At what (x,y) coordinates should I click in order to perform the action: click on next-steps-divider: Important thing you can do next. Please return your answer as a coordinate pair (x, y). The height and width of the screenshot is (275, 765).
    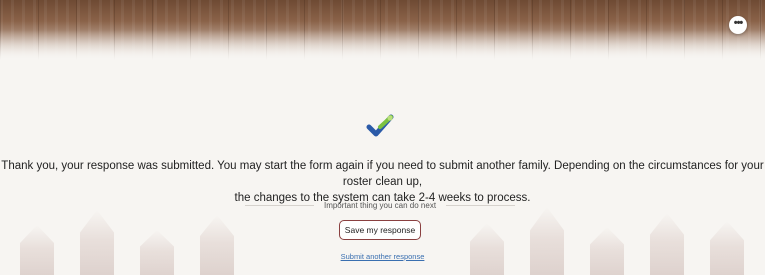
    Looking at the image, I should click on (380, 205).